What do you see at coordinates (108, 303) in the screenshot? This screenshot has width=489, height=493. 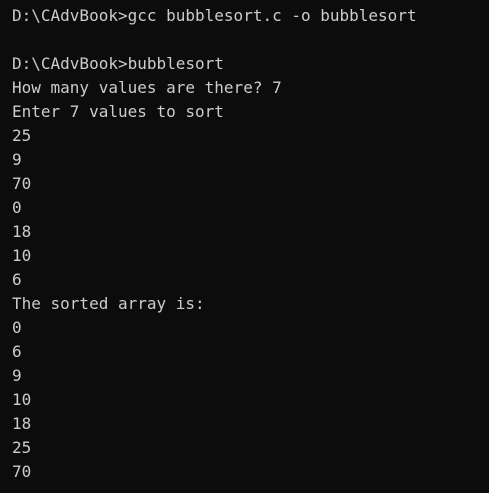 I see `output-heading: The sorted array is:` at bounding box center [108, 303].